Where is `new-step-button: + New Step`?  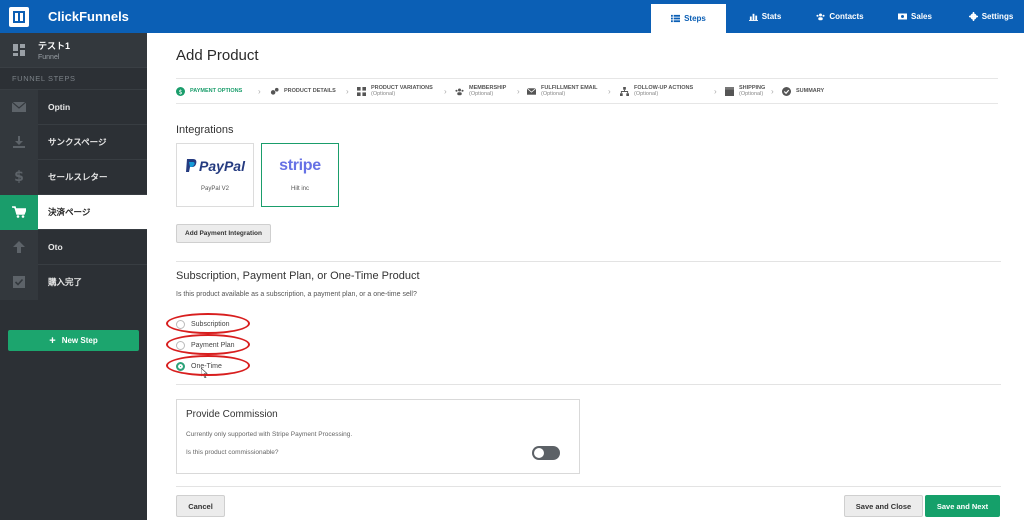
new-step-button: + New Step is located at coordinates (73, 340).